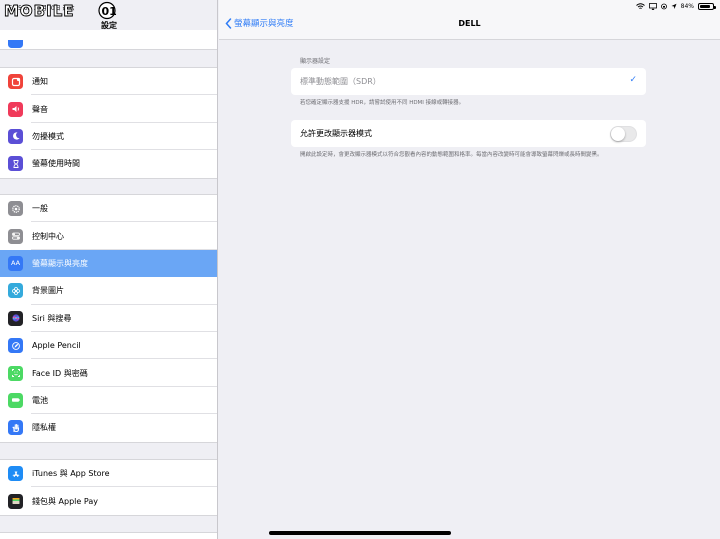  What do you see at coordinates (108, 535) in the screenshot?
I see `sidebar-group-bottom-partial` at bounding box center [108, 535].